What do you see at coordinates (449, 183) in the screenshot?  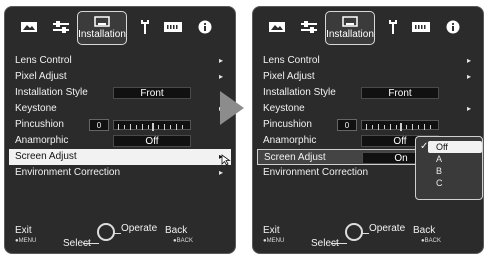 I see `option-c: C` at bounding box center [449, 183].